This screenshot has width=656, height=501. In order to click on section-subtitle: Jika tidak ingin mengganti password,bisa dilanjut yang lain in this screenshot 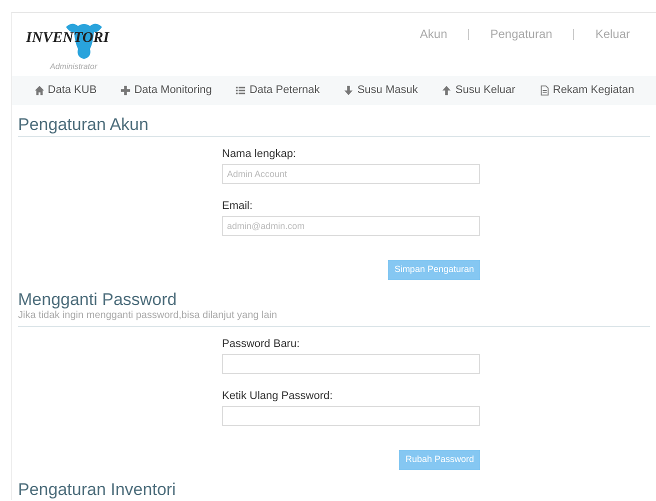, I will do `click(148, 316)`.